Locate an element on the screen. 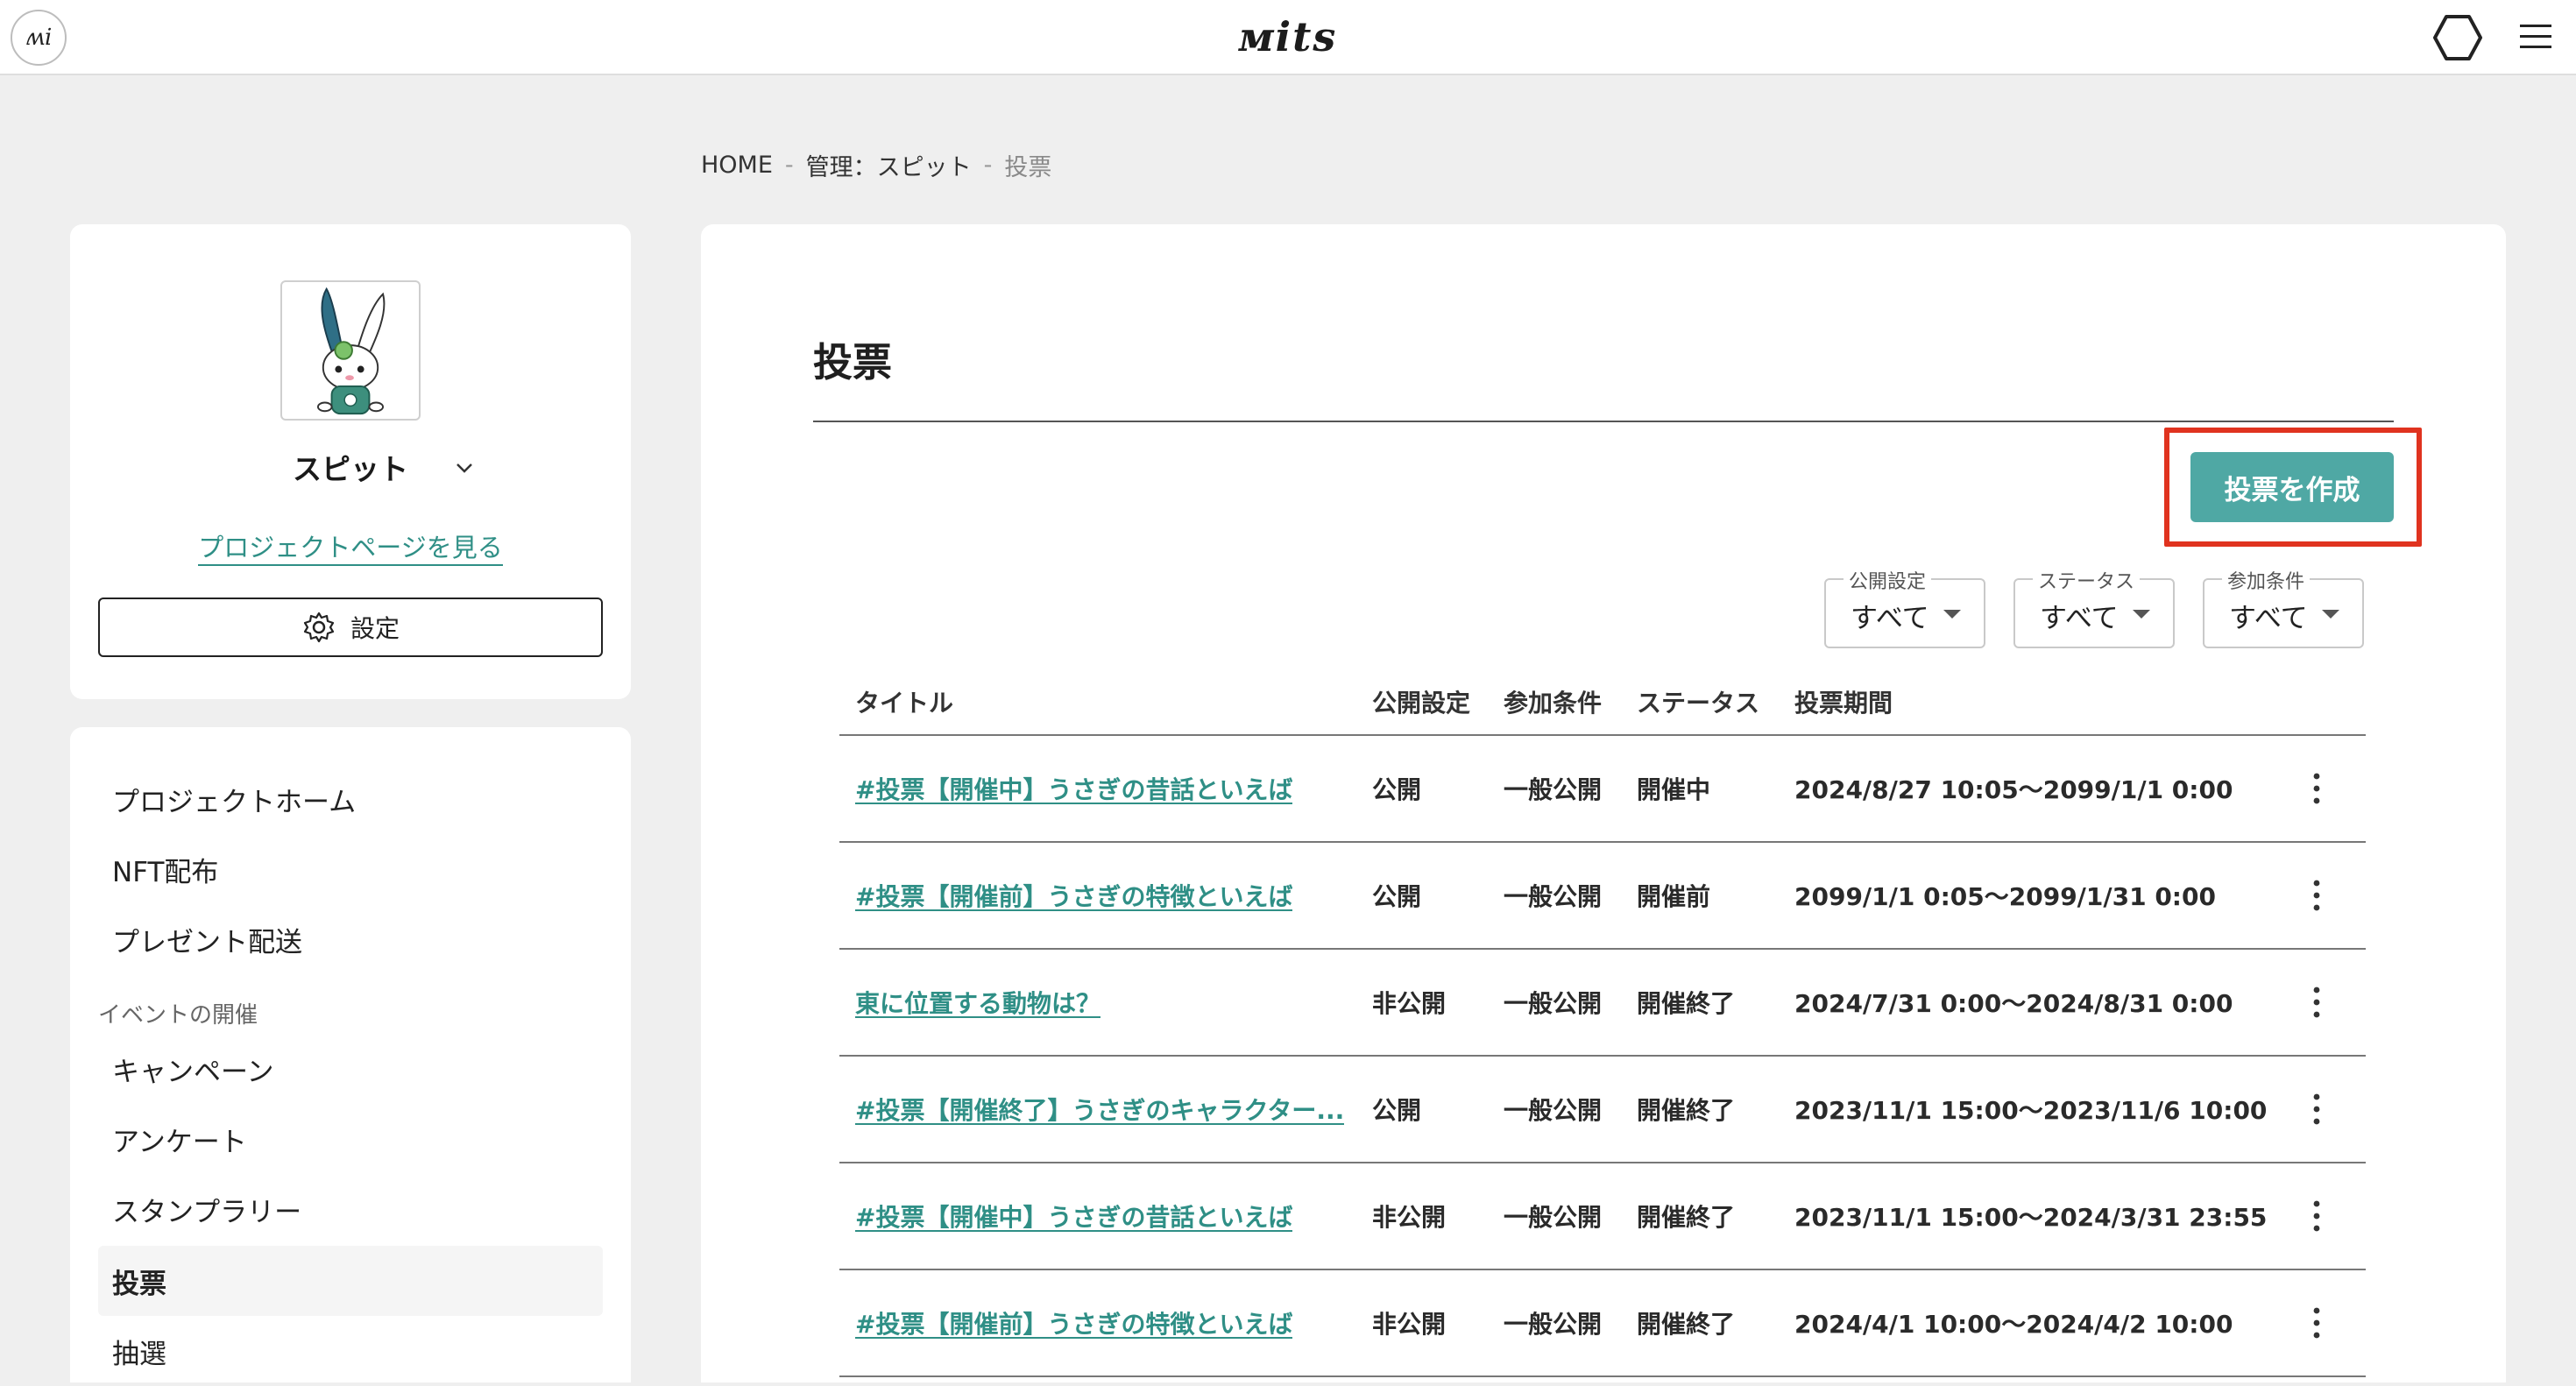  breadcrumb-admin: 管理：スピット is located at coordinates (889, 165).